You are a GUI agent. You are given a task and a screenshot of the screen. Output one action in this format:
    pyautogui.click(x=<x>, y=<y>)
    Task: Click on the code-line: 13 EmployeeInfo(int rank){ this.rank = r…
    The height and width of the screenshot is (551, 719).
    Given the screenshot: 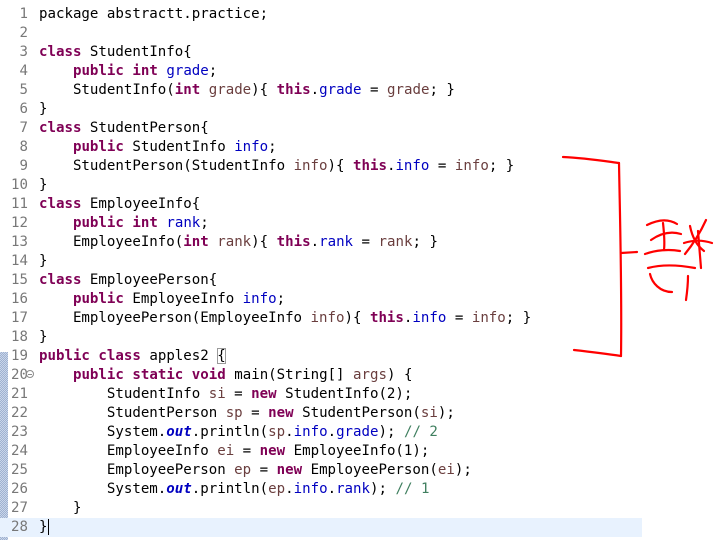 What is the action you would take?
    pyautogui.click(x=321, y=242)
    